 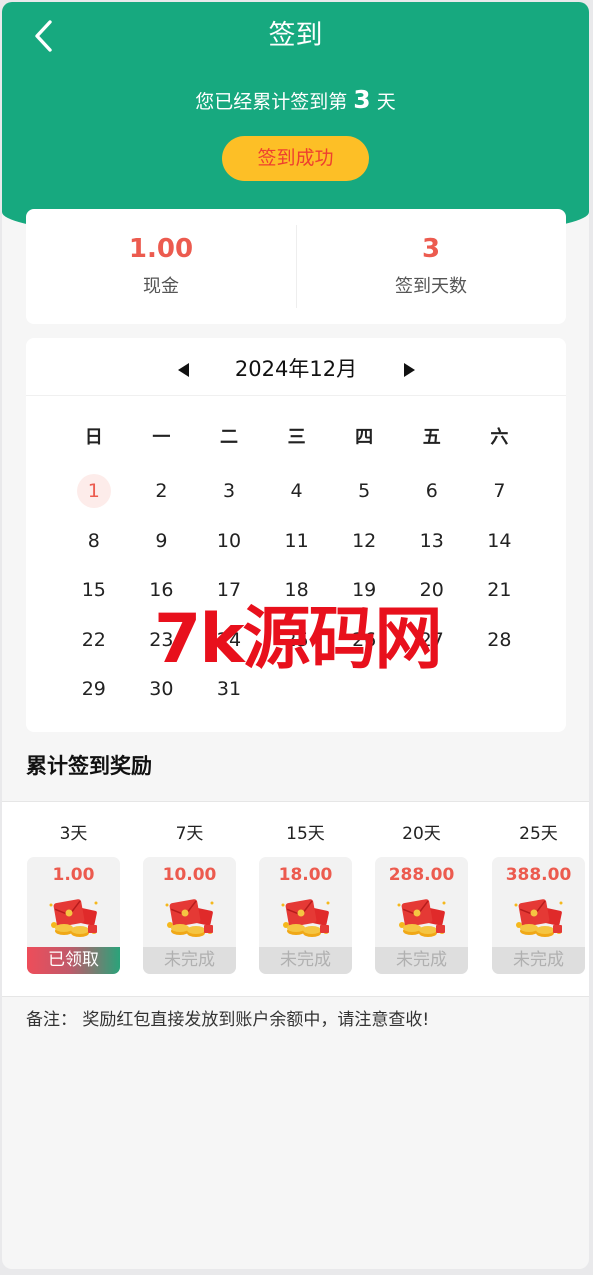 I want to click on days-label: 签到天数, so click(x=431, y=286).